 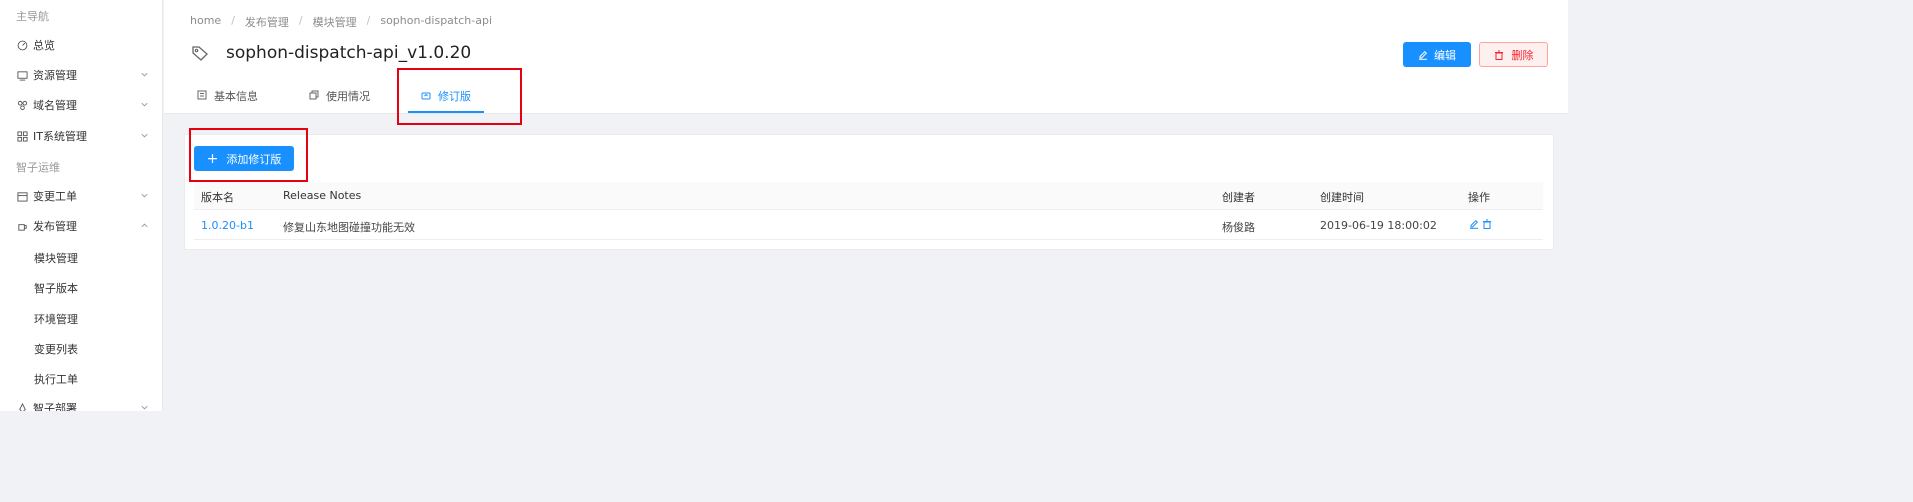 I want to click on sidebar-item-label: 智子部署, so click(x=55, y=406).